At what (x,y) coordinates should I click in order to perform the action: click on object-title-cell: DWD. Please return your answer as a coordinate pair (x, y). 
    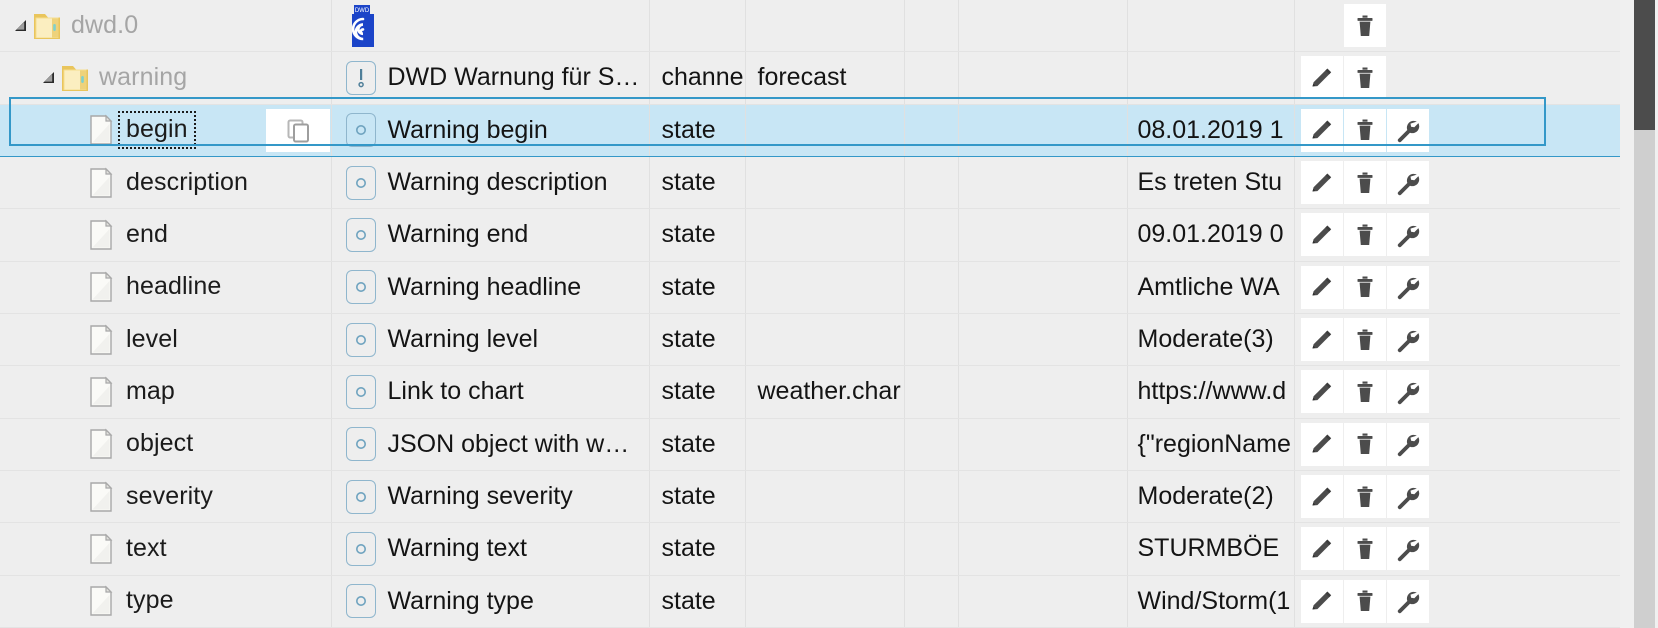
    Looking at the image, I should click on (490, 26).